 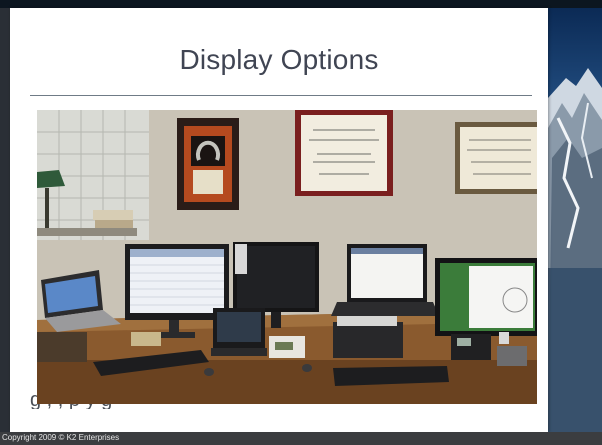 I want to click on mountain-background-image, so click(x=575, y=220).